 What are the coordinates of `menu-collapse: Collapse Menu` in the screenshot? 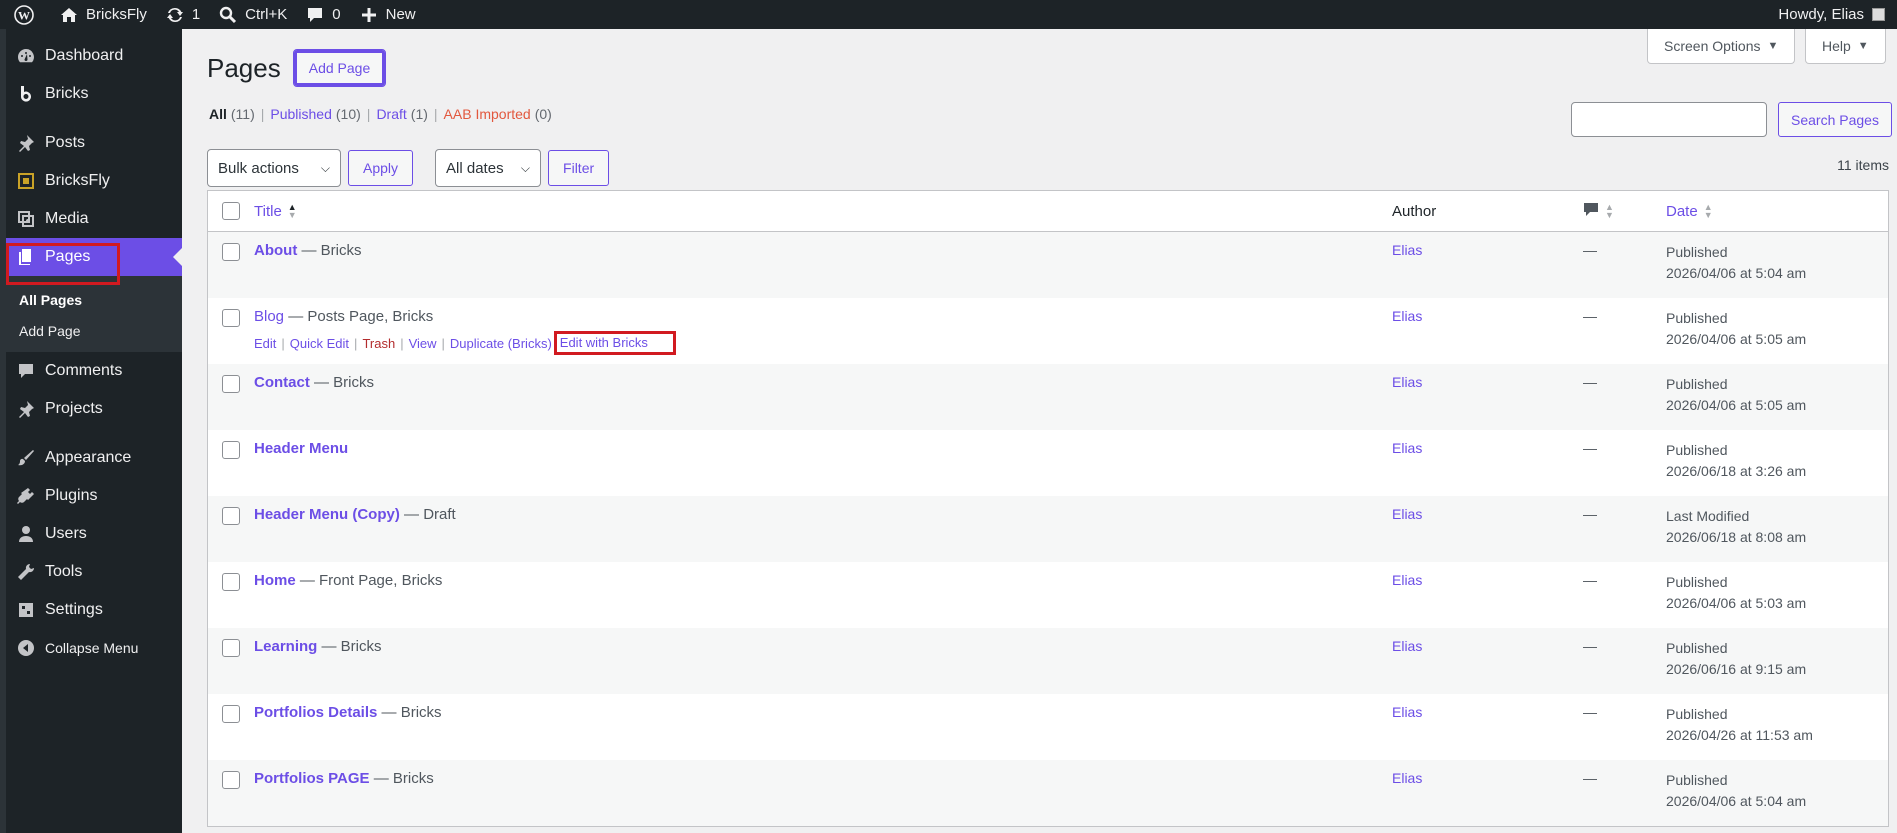 It's located at (94, 648).